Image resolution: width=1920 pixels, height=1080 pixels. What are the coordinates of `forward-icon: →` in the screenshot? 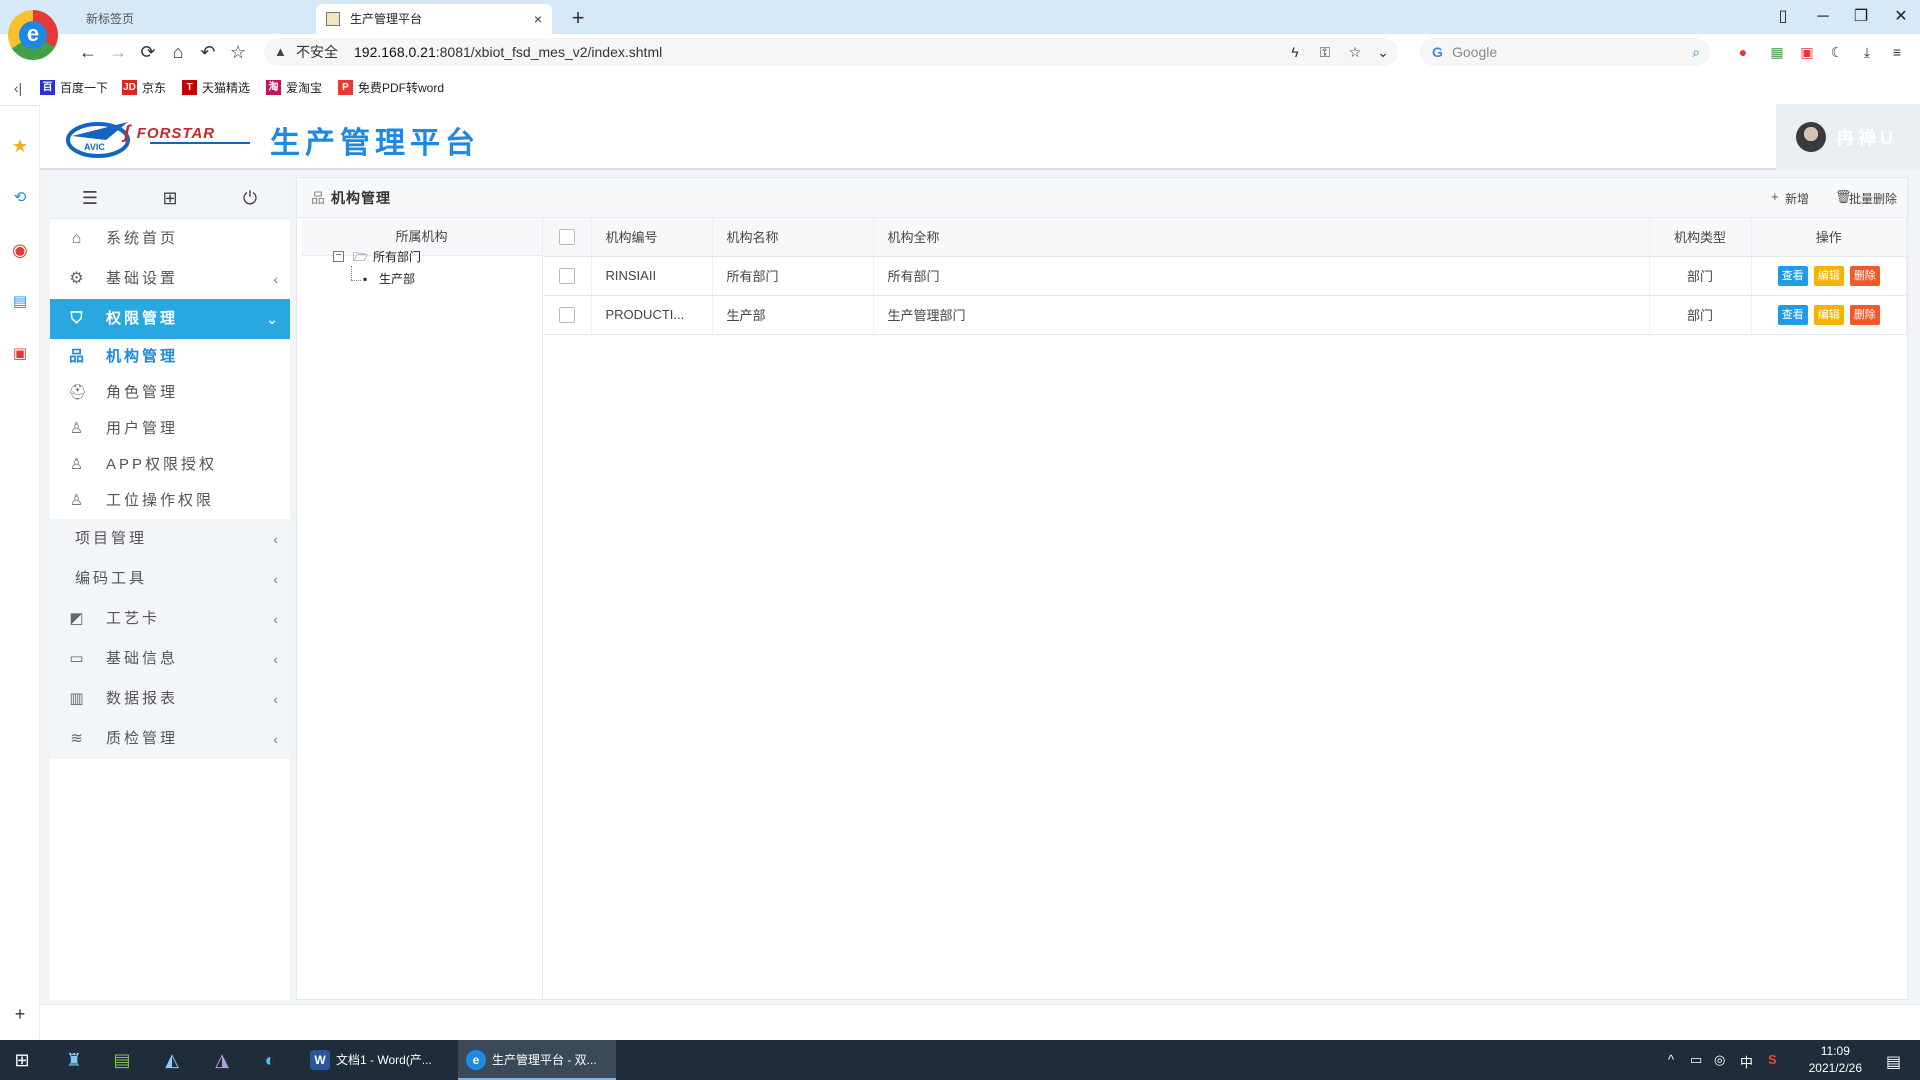 It's located at (118, 52).